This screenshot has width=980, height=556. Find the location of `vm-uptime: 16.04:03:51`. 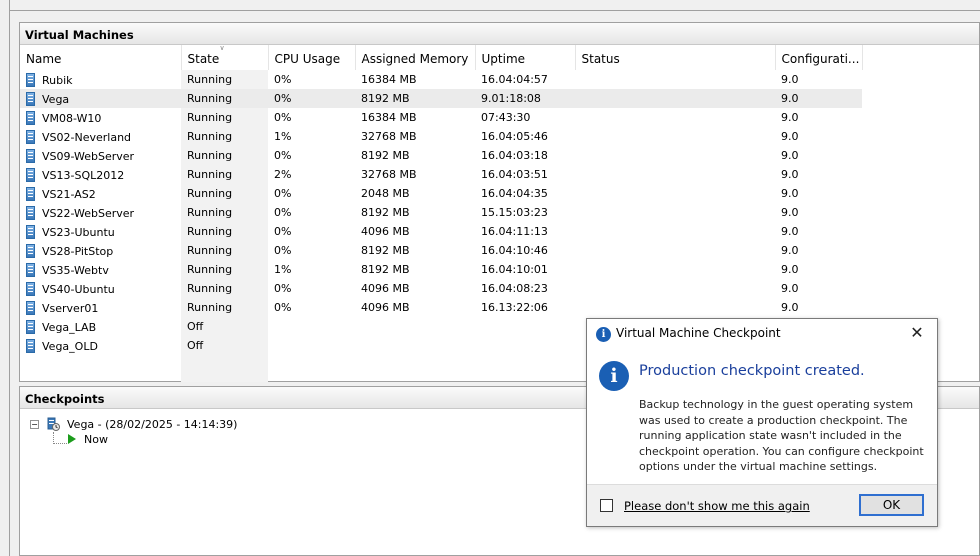

vm-uptime: 16.04:03:51 is located at coordinates (525, 174).